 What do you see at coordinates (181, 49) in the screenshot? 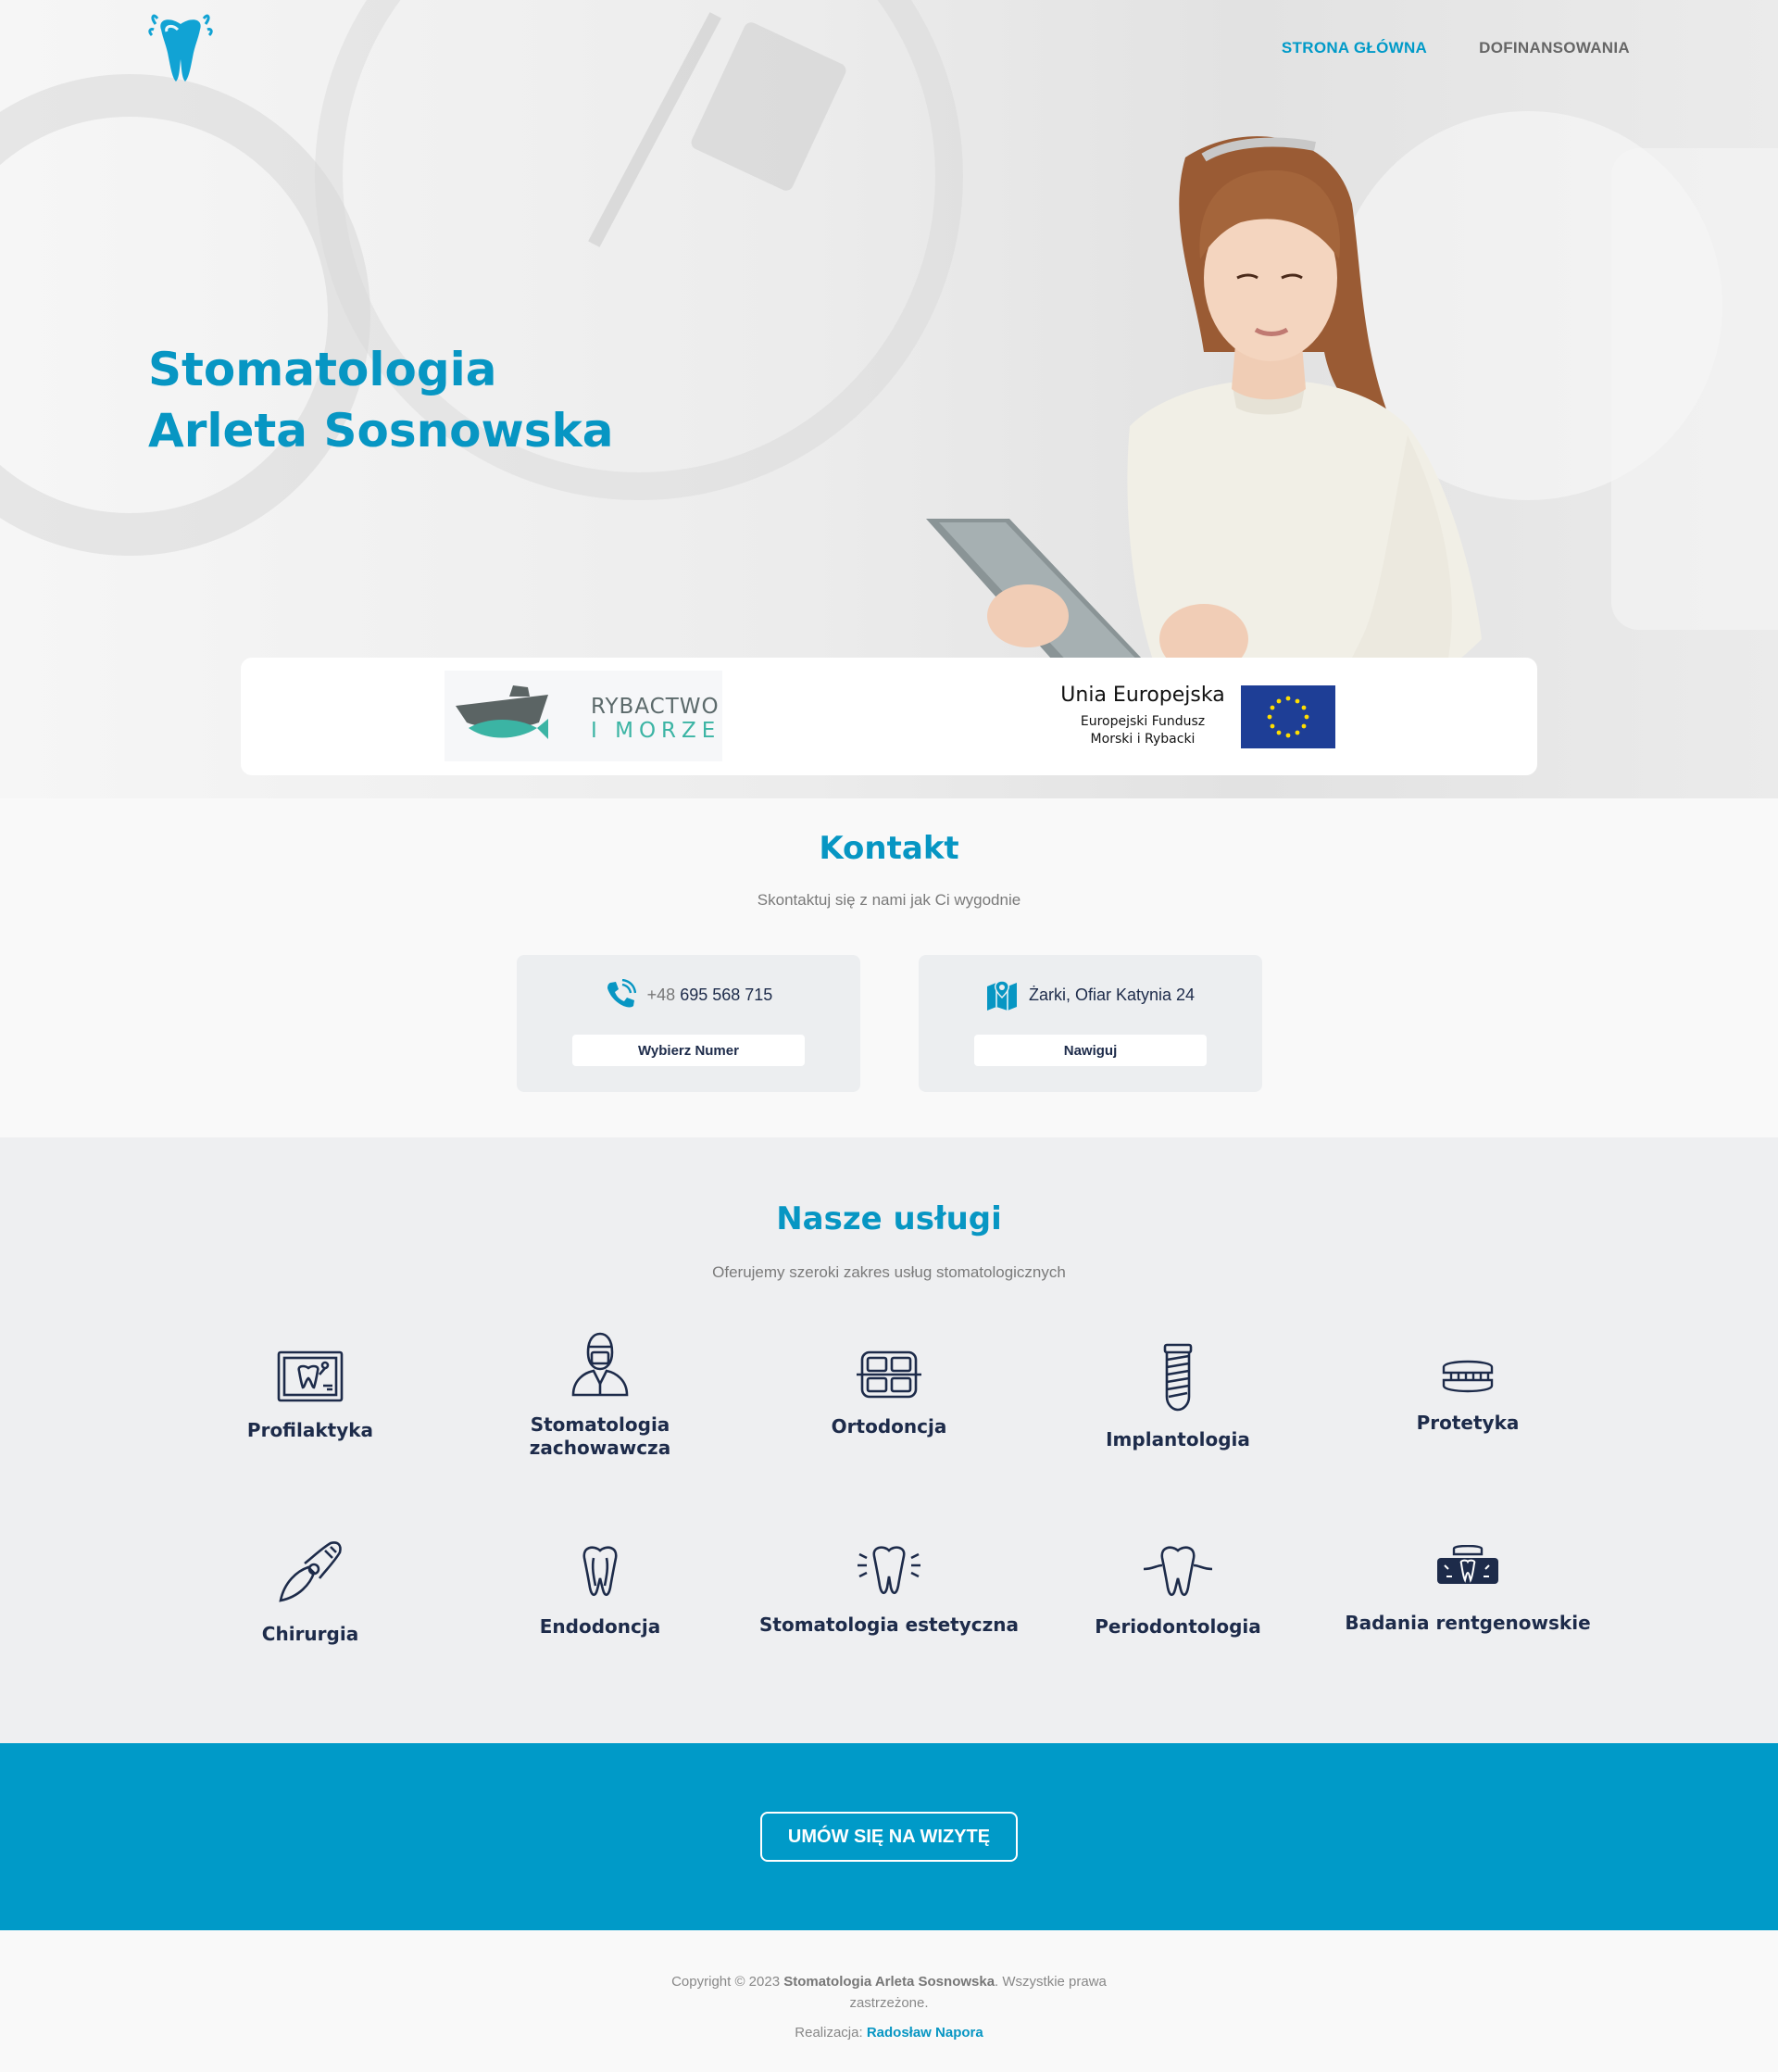
I see `tooth-logo-icon` at bounding box center [181, 49].